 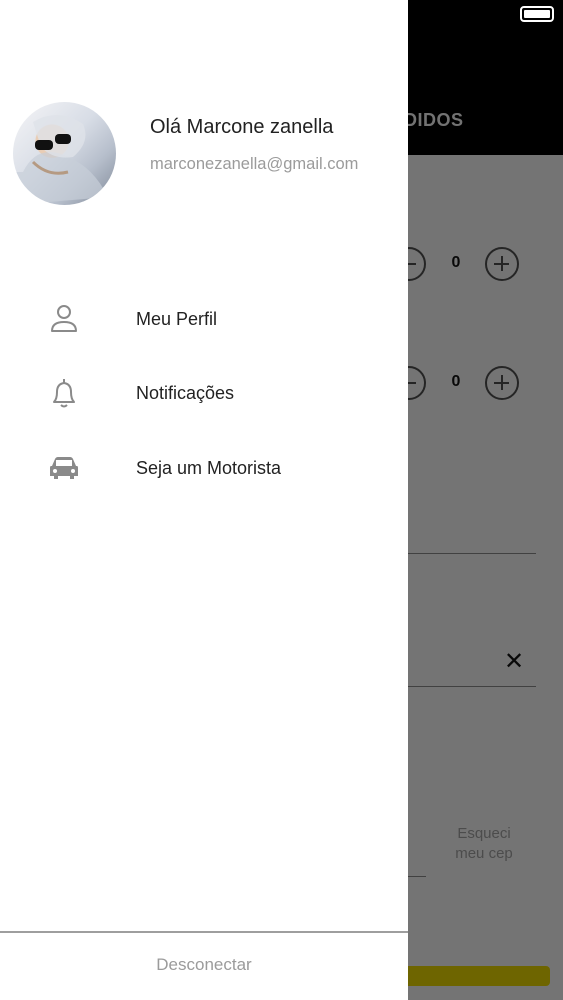 What do you see at coordinates (254, 164) in the screenshot?
I see `user-email: marconezanella@gmail.com` at bounding box center [254, 164].